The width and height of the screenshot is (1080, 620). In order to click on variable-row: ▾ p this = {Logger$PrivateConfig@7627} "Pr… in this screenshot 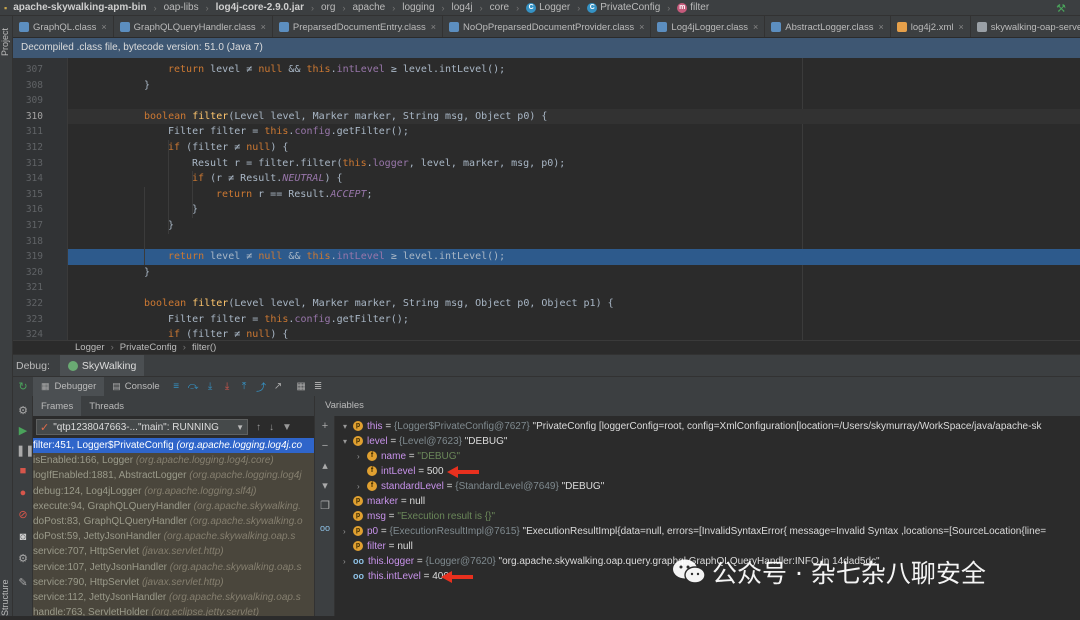, I will do `click(692, 426)`.